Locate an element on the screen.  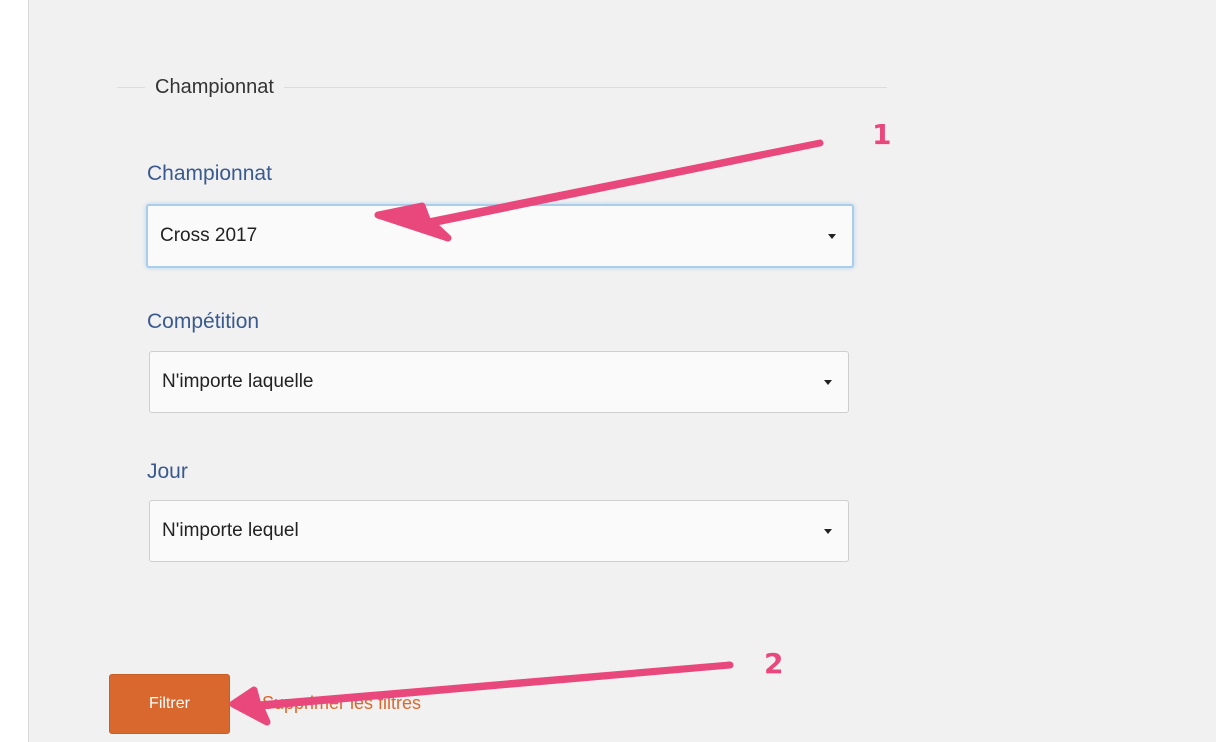
reset-filters-link: Supprimer les filtres is located at coordinates (341, 703).